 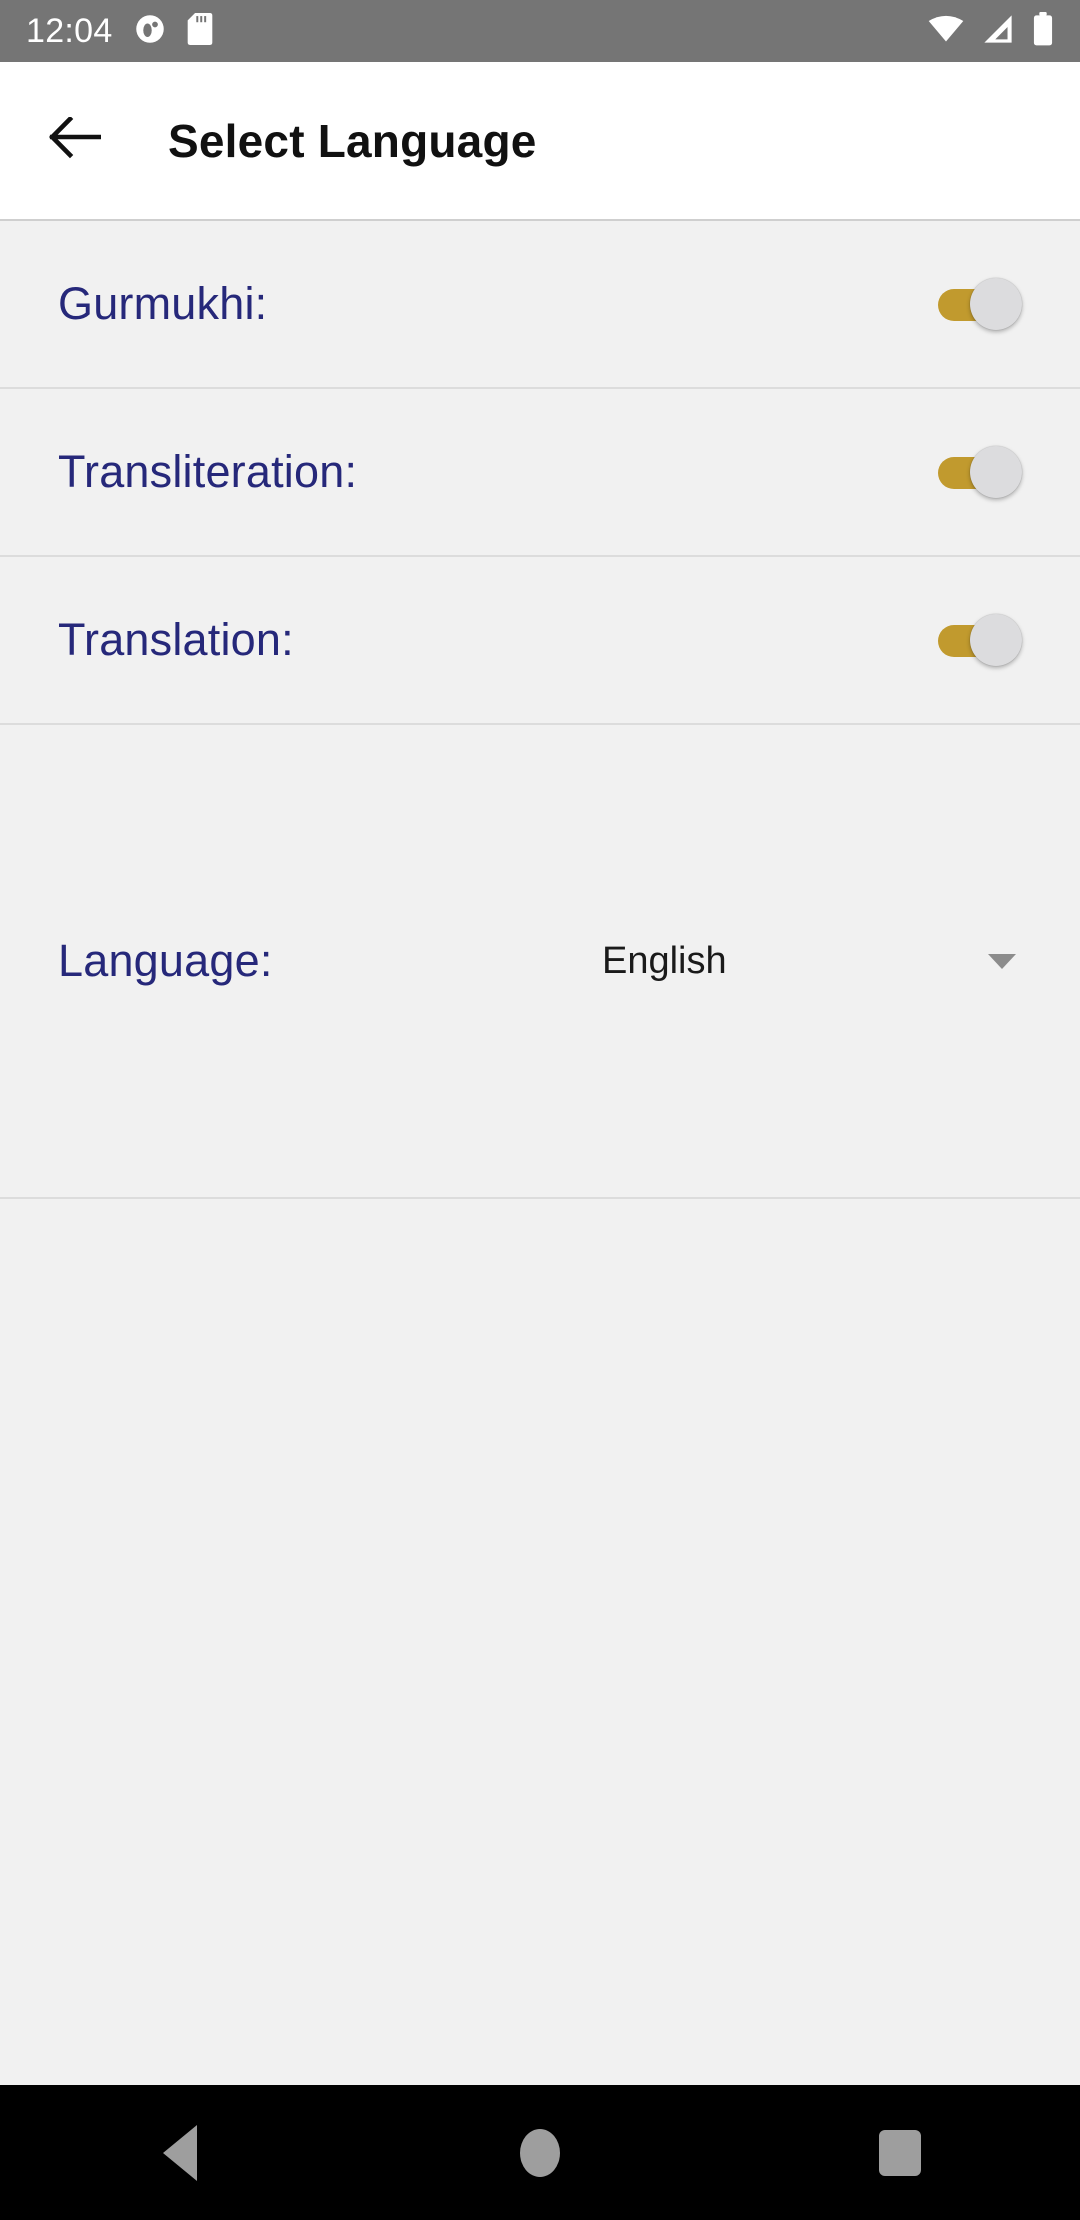 What do you see at coordinates (163, 303) in the screenshot?
I see `setting-label-gurmukhi: Gurmukhi:` at bounding box center [163, 303].